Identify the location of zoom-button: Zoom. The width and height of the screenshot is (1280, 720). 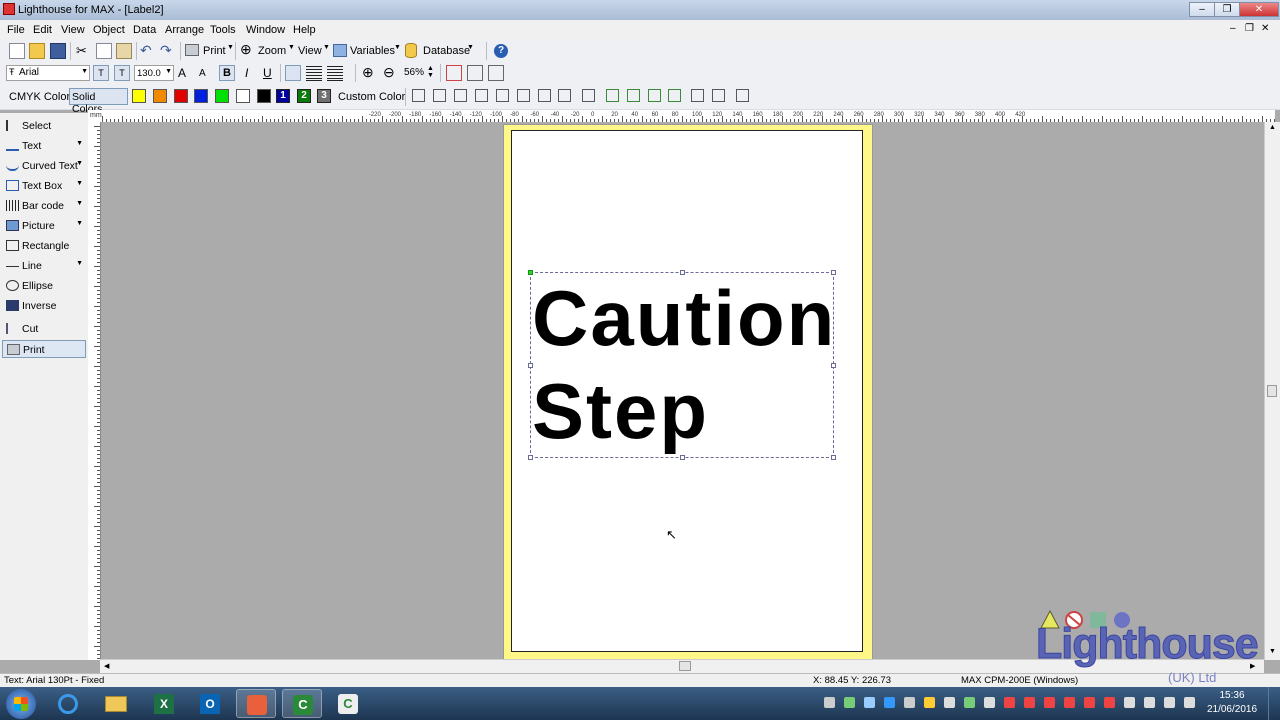
(272, 51).